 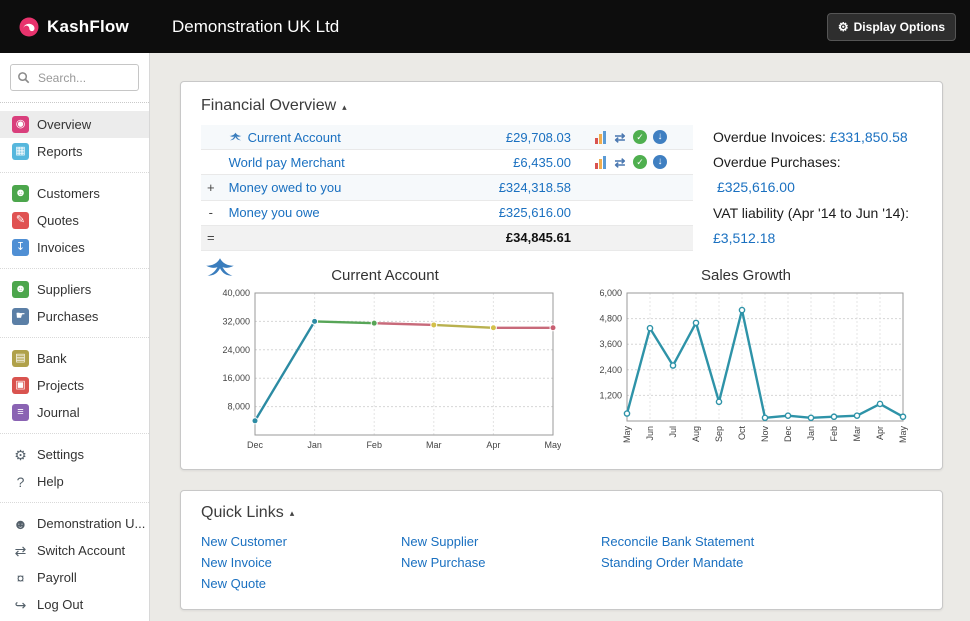 I want to click on account-balance: £29,708.03, so click(x=538, y=137).